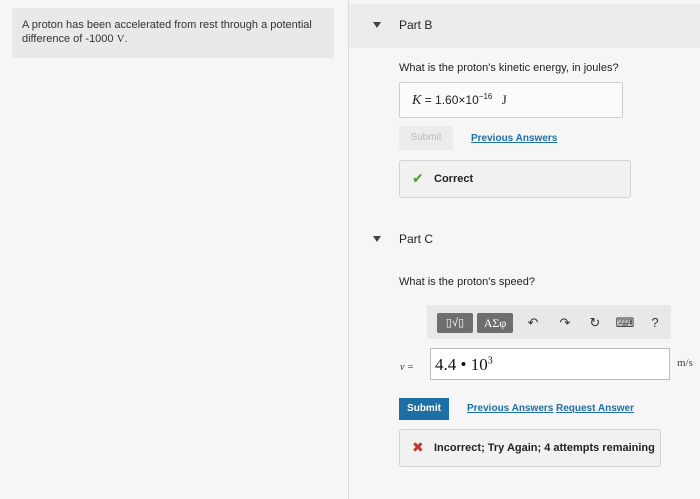 This screenshot has height=499, width=700. What do you see at coordinates (416, 239) in the screenshot?
I see `part-c-label: Part C` at bounding box center [416, 239].